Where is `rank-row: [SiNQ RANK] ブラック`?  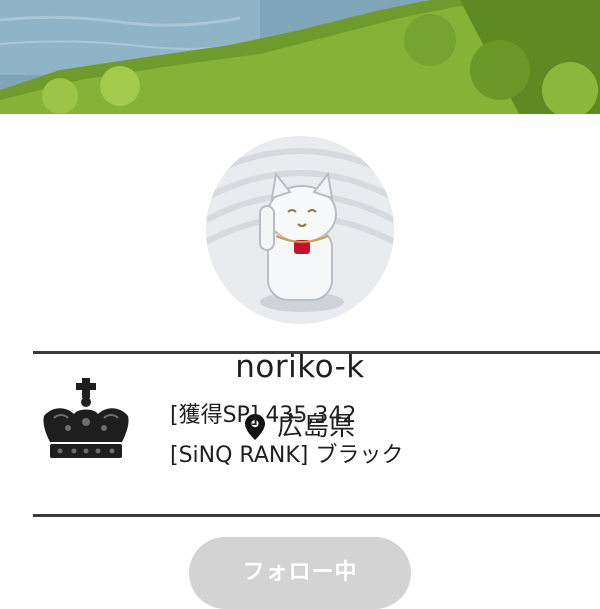 rank-row: [SiNQ RANK] ブラック is located at coordinates (286, 456).